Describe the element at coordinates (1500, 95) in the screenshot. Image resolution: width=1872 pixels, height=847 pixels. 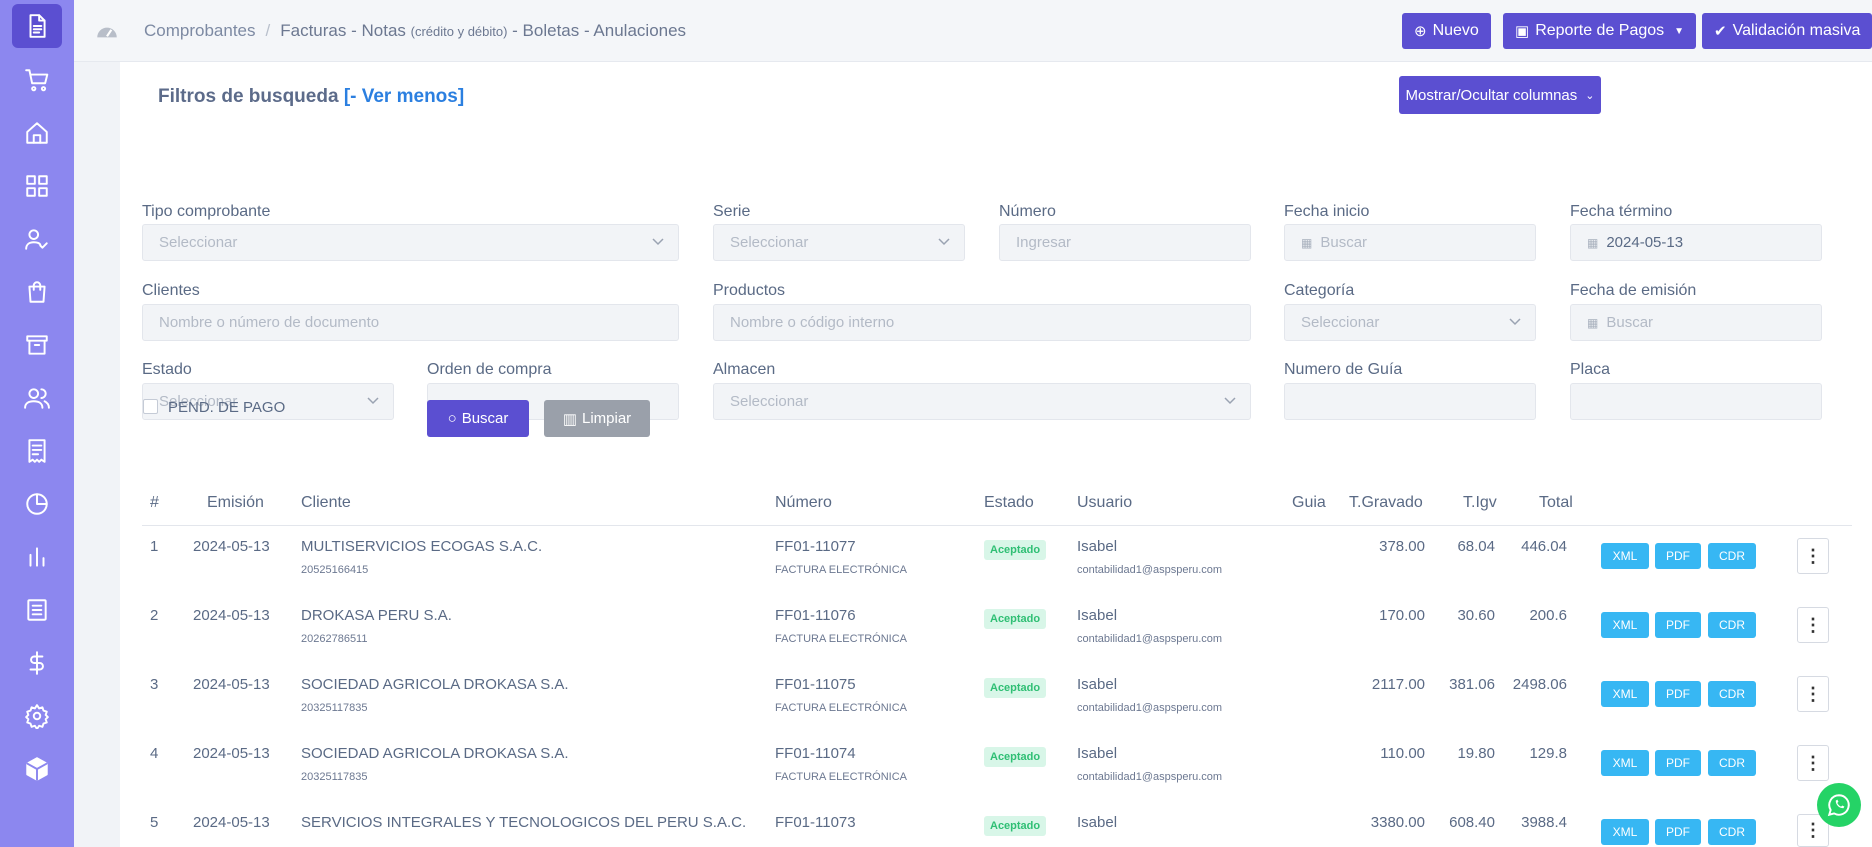
I see `toggle-columns-button: Mostrar/Ocultar columnas ⌄` at that location.